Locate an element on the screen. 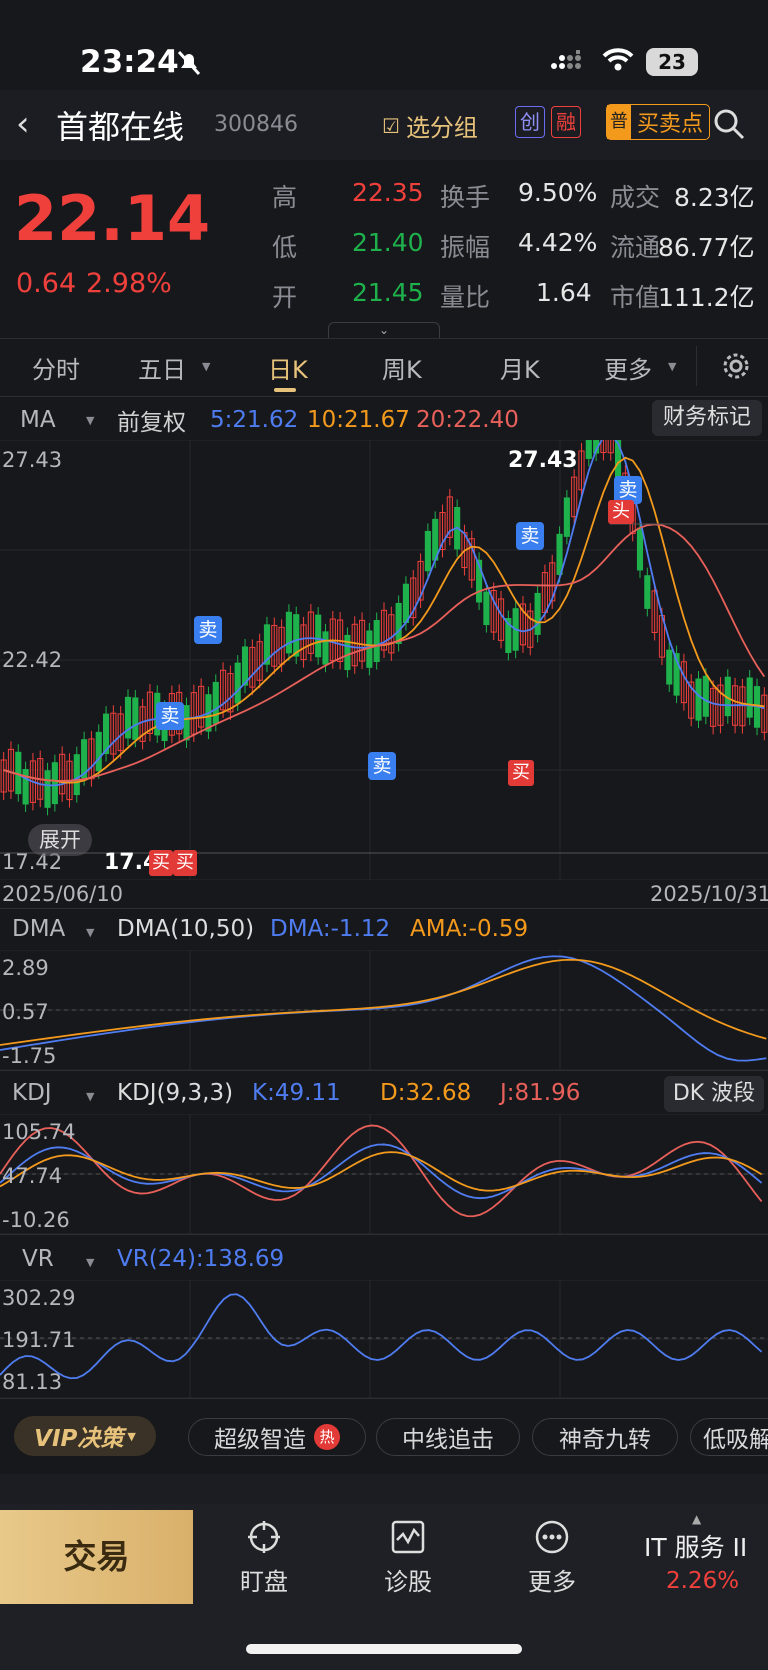  dk-band-button: DK 波段 is located at coordinates (714, 1094).